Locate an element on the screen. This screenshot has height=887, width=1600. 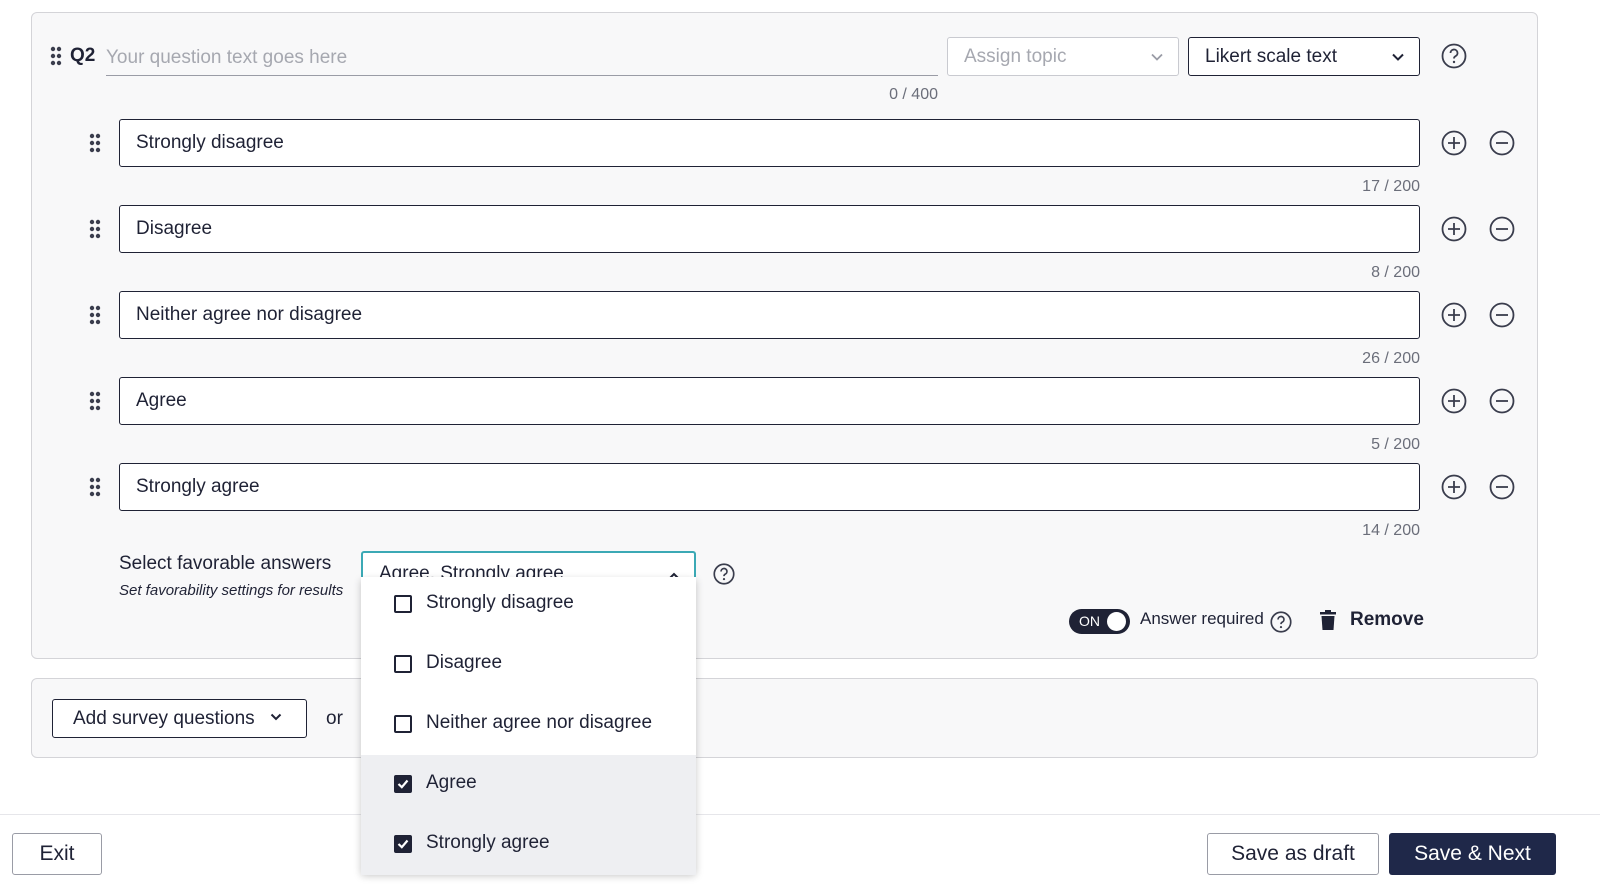
answer-required-toggle: ON is located at coordinates (1099, 621).